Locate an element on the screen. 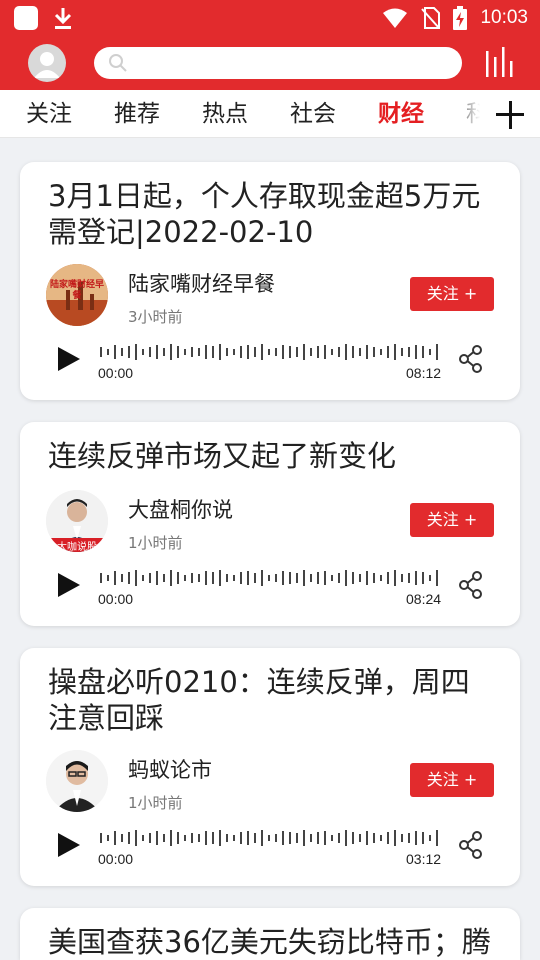 This screenshot has height=960, width=540. tab-fade is located at coordinates (465, 113).